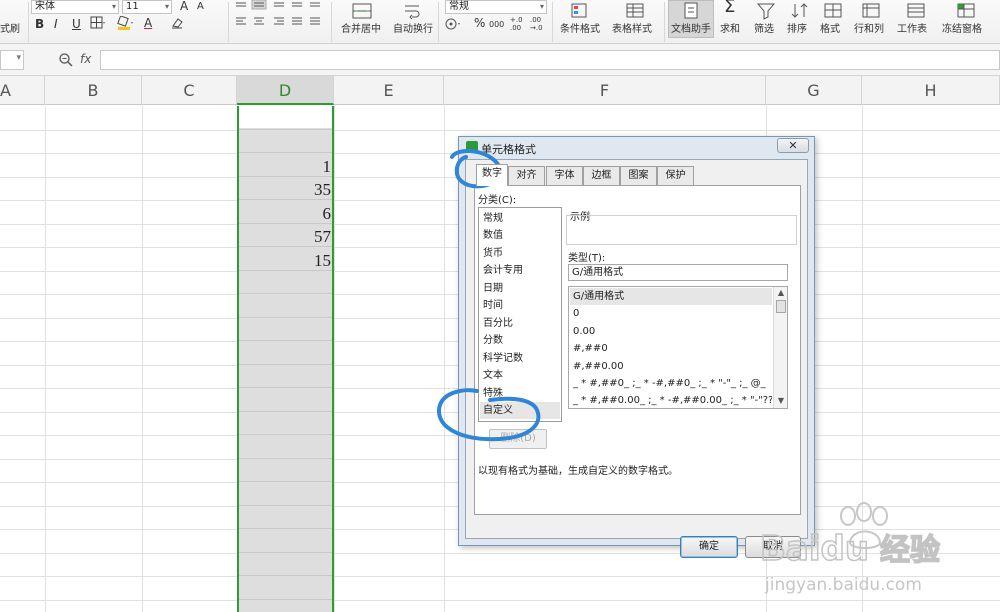 Image resolution: width=1000 pixels, height=612 pixels. Describe the element at coordinates (730, 27) in the screenshot. I see `sum-button: 求和` at that location.